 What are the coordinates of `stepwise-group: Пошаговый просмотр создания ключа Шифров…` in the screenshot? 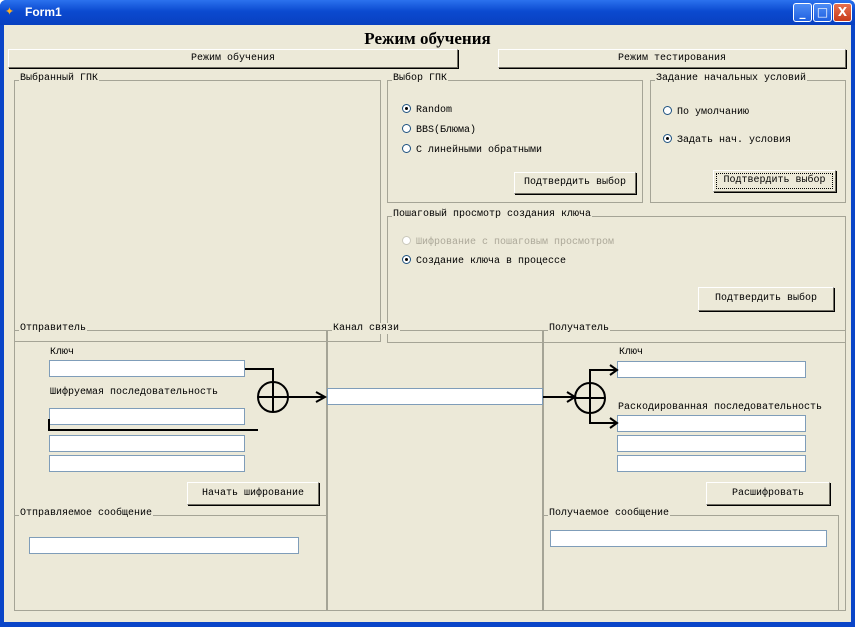 It's located at (616, 276).